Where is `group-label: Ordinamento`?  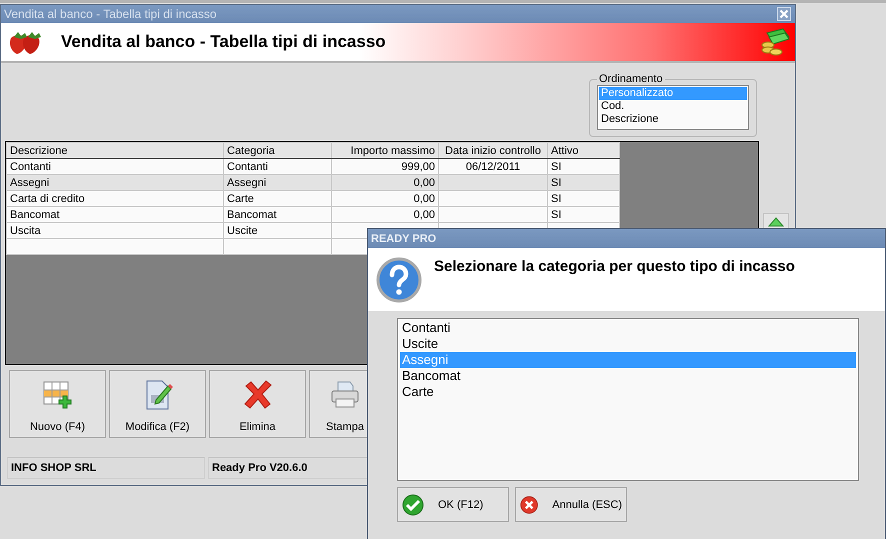 group-label: Ordinamento is located at coordinates (631, 79).